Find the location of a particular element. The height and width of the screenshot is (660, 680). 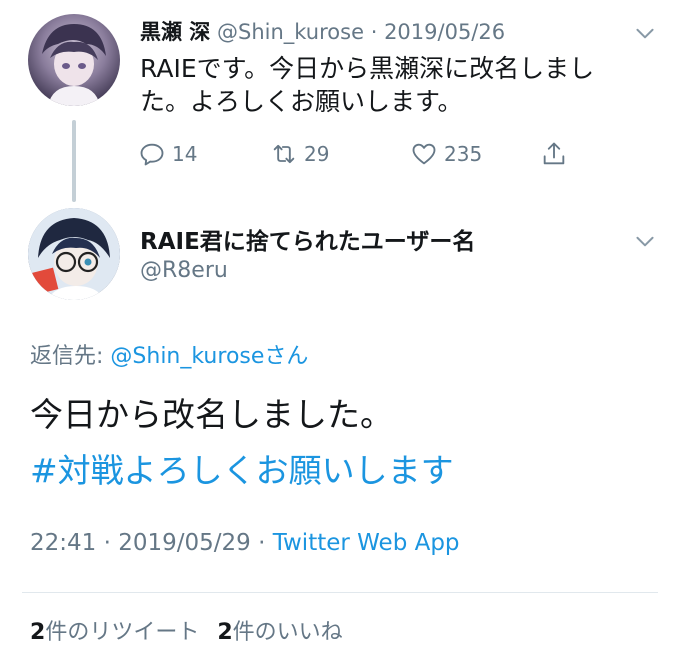

source-link: Twitter Web App is located at coordinates (366, 543).